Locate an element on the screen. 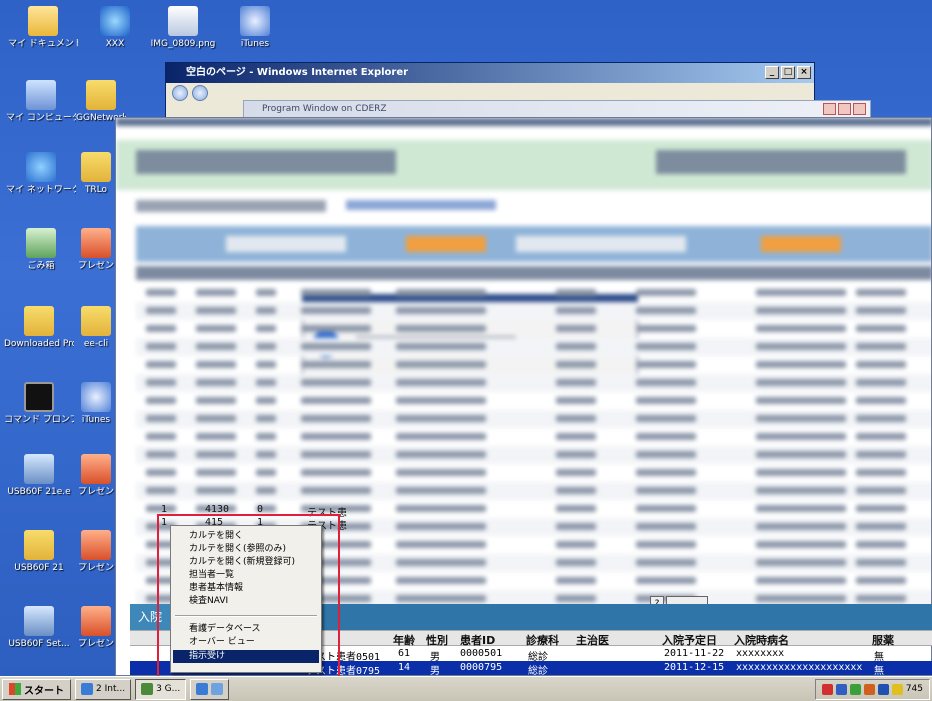 The height and width of the screenshot is (701, 932). close-button: × is located at coordinates (804, 72).